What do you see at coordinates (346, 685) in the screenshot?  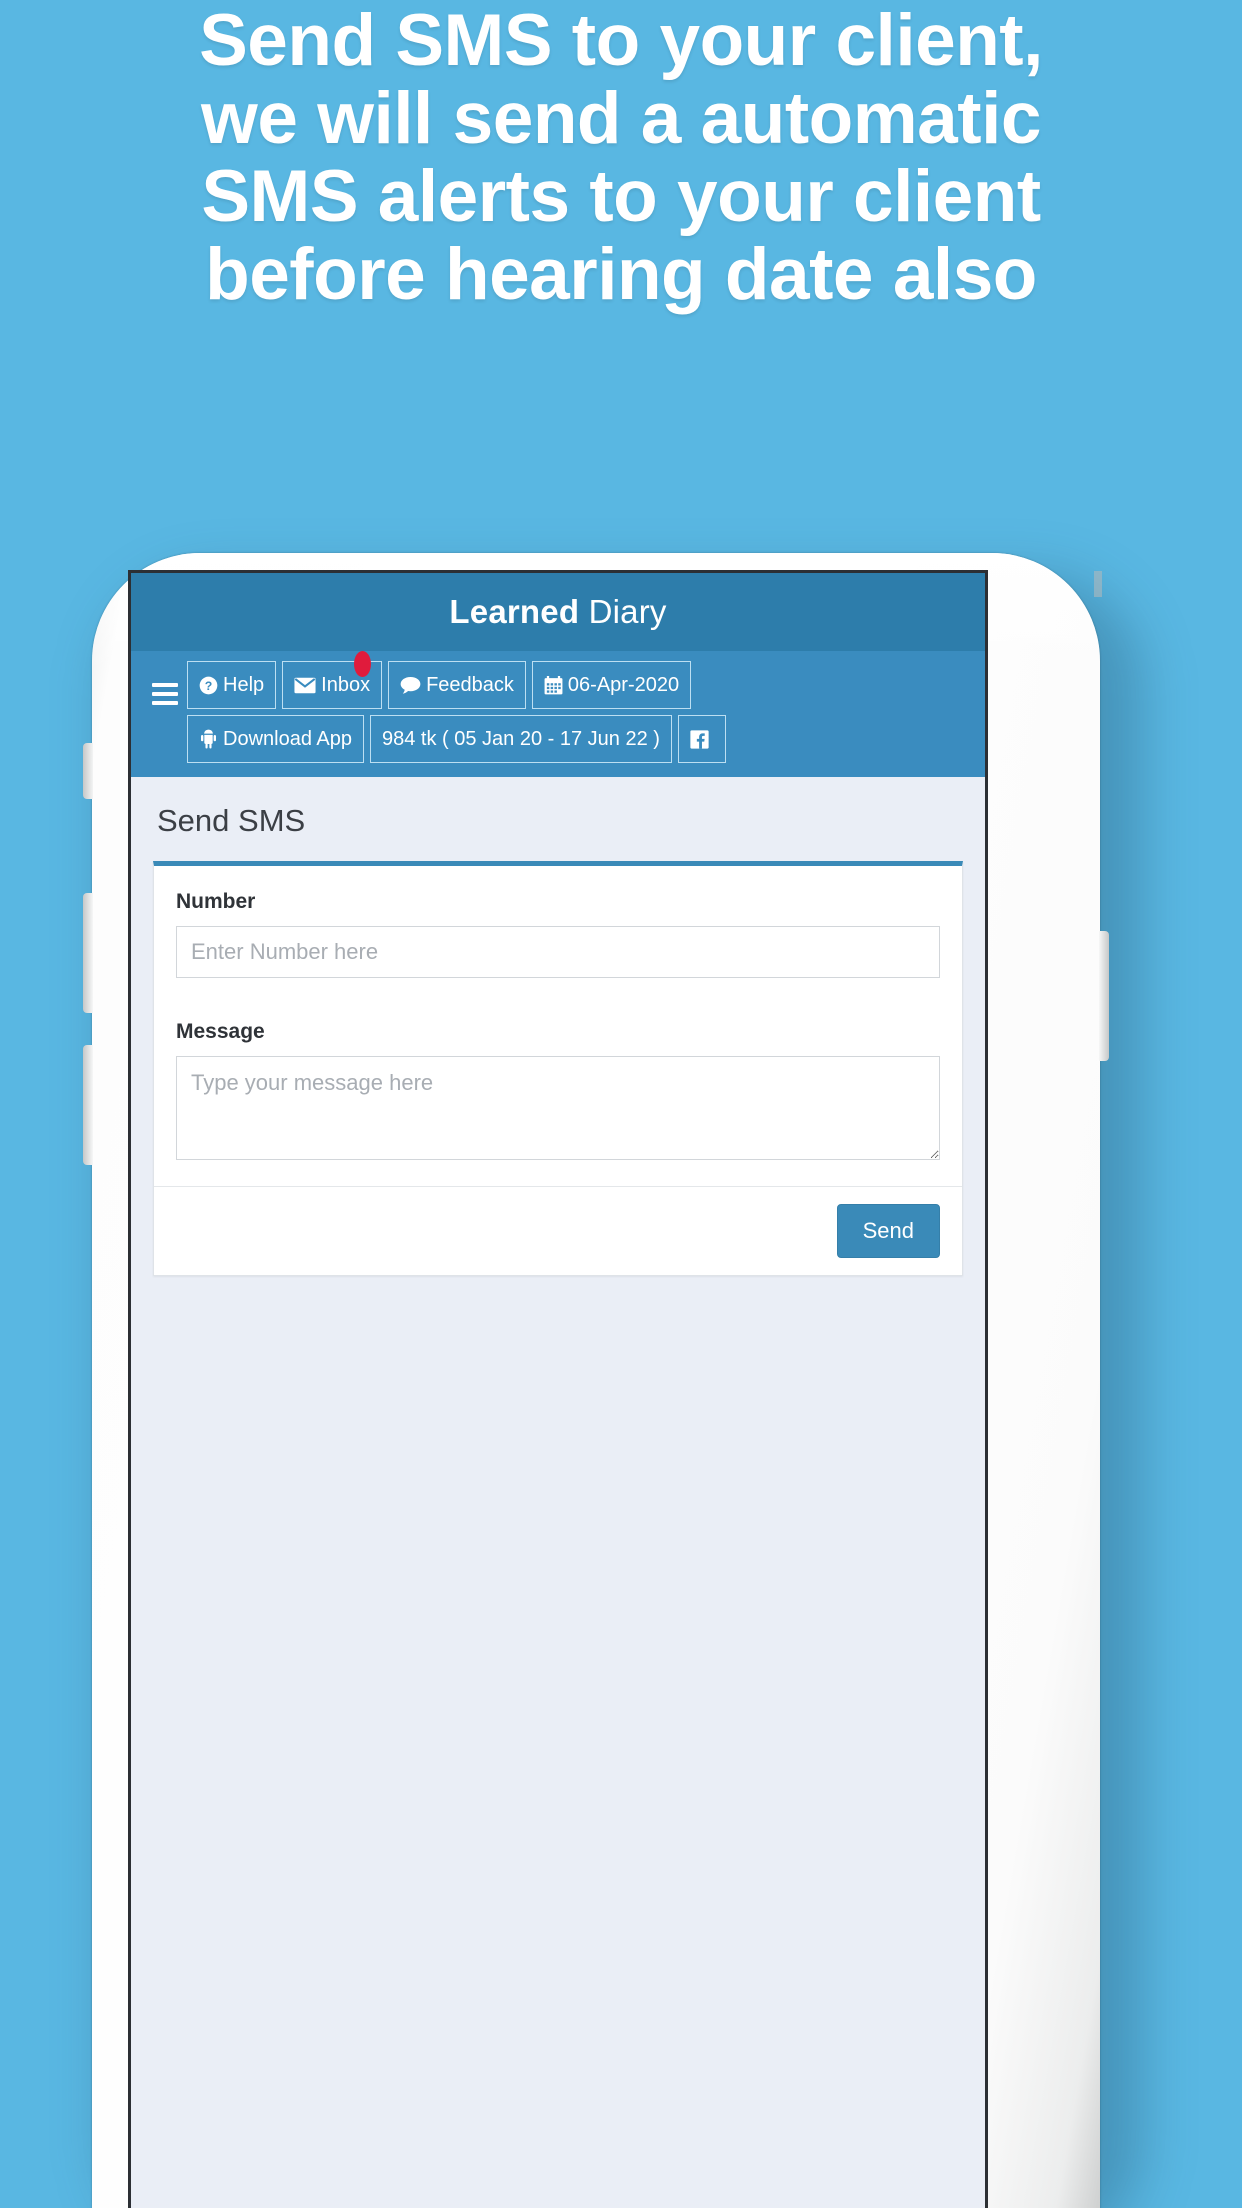 I see `nav-inbox-label: Inbox` at bounding box center [346, 685].